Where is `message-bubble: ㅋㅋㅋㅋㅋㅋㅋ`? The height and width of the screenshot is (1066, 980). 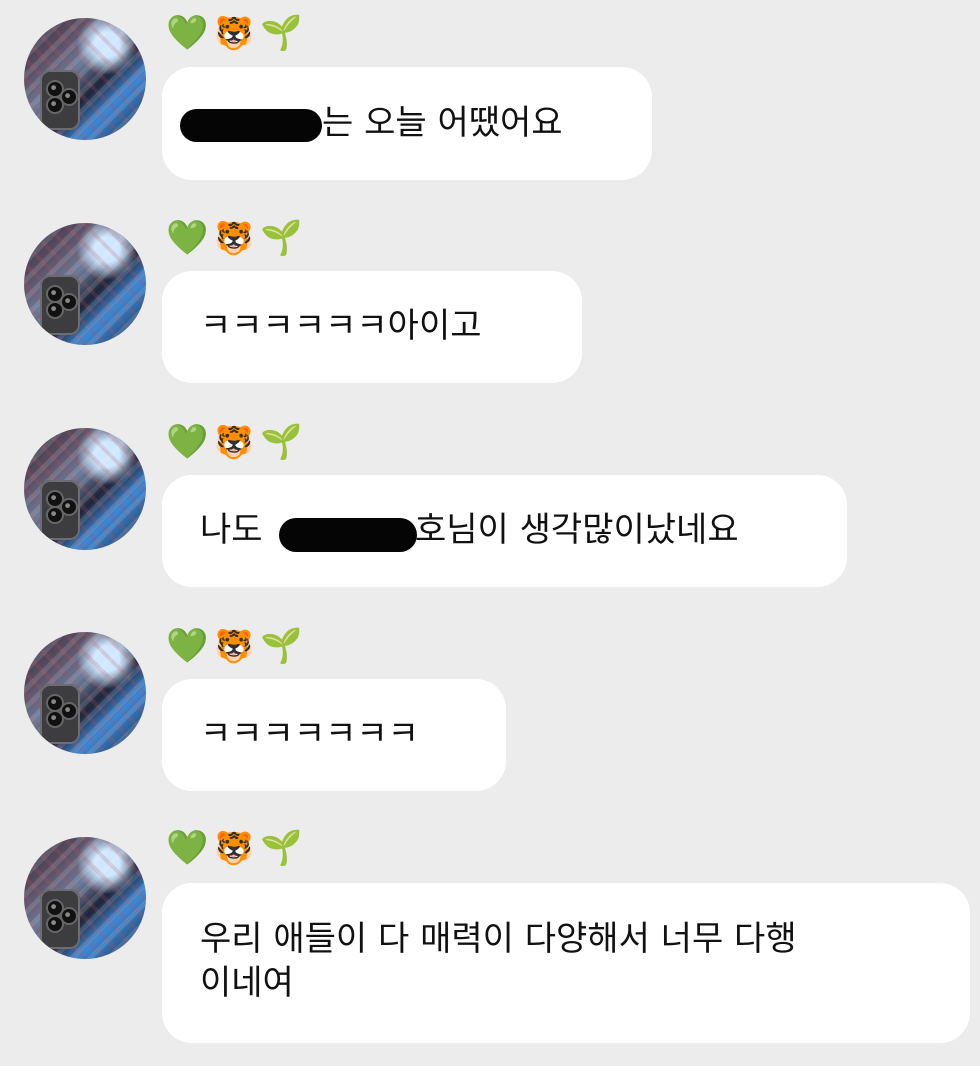 message-bubble: ㅋㅋㅋㅋㅋㅋㅋ is located at coordinates (334, 735).